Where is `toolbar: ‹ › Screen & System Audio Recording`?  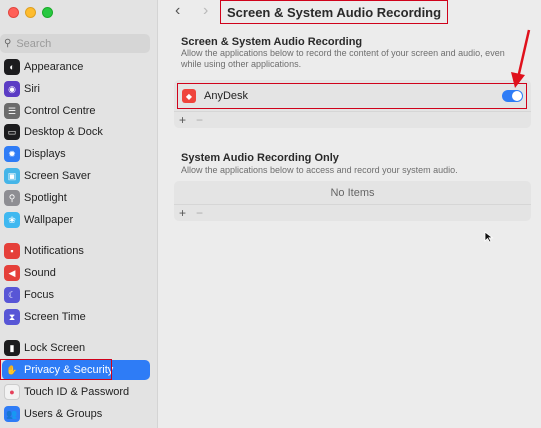 toolbar: ‹ › Screen & System Audio Recording is located at coordinates (350, 13).